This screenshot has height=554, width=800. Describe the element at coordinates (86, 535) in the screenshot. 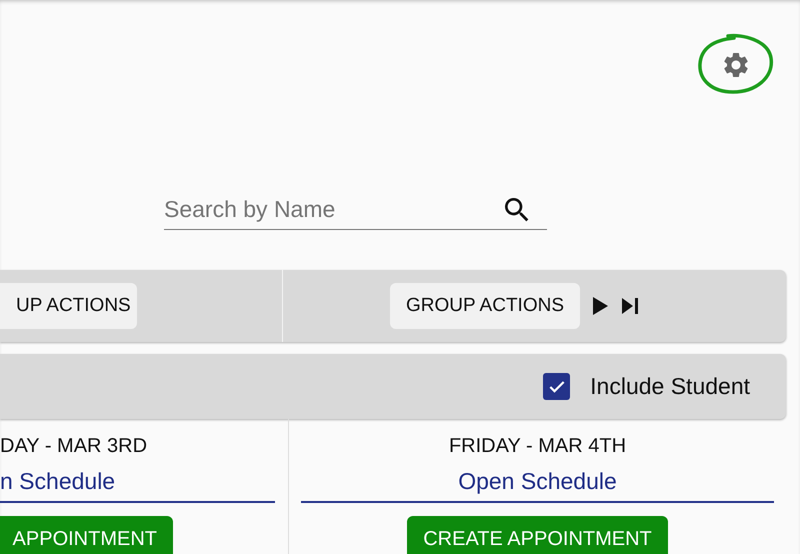

I see `create-appointment-button: APPOINTMENT` at that location.